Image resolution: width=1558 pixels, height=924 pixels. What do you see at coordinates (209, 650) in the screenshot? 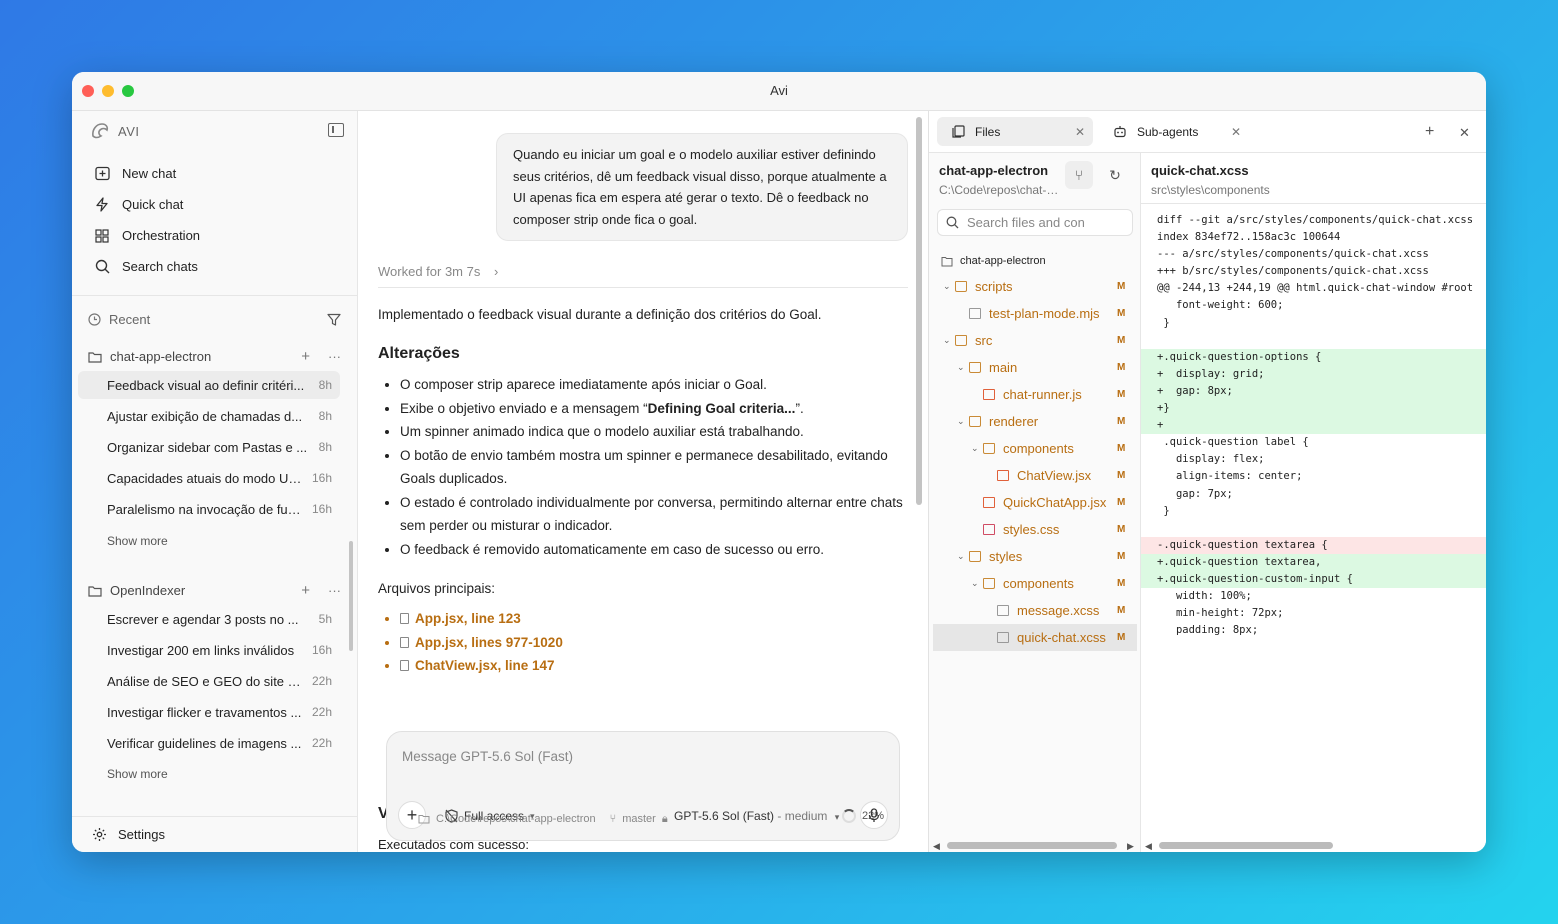
I see `chat-item: Investigar 200 em links inválidos 16h` at bounding box center [209, 650].